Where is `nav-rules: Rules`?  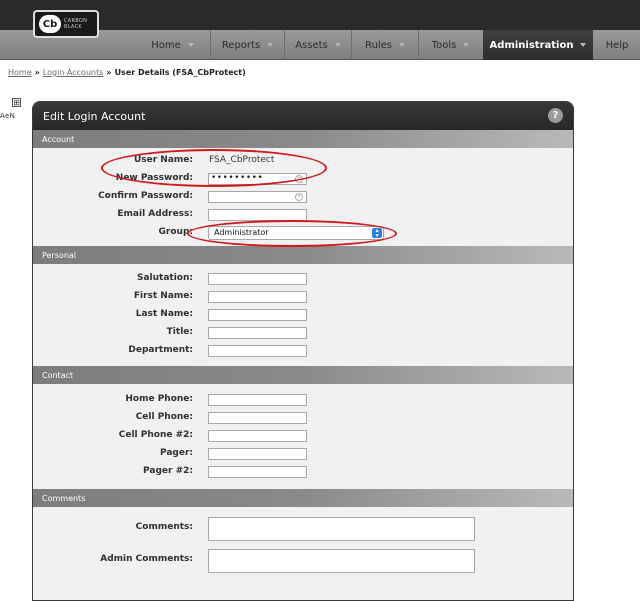
nav-rules: Rules is located at coordinates (385, 45).